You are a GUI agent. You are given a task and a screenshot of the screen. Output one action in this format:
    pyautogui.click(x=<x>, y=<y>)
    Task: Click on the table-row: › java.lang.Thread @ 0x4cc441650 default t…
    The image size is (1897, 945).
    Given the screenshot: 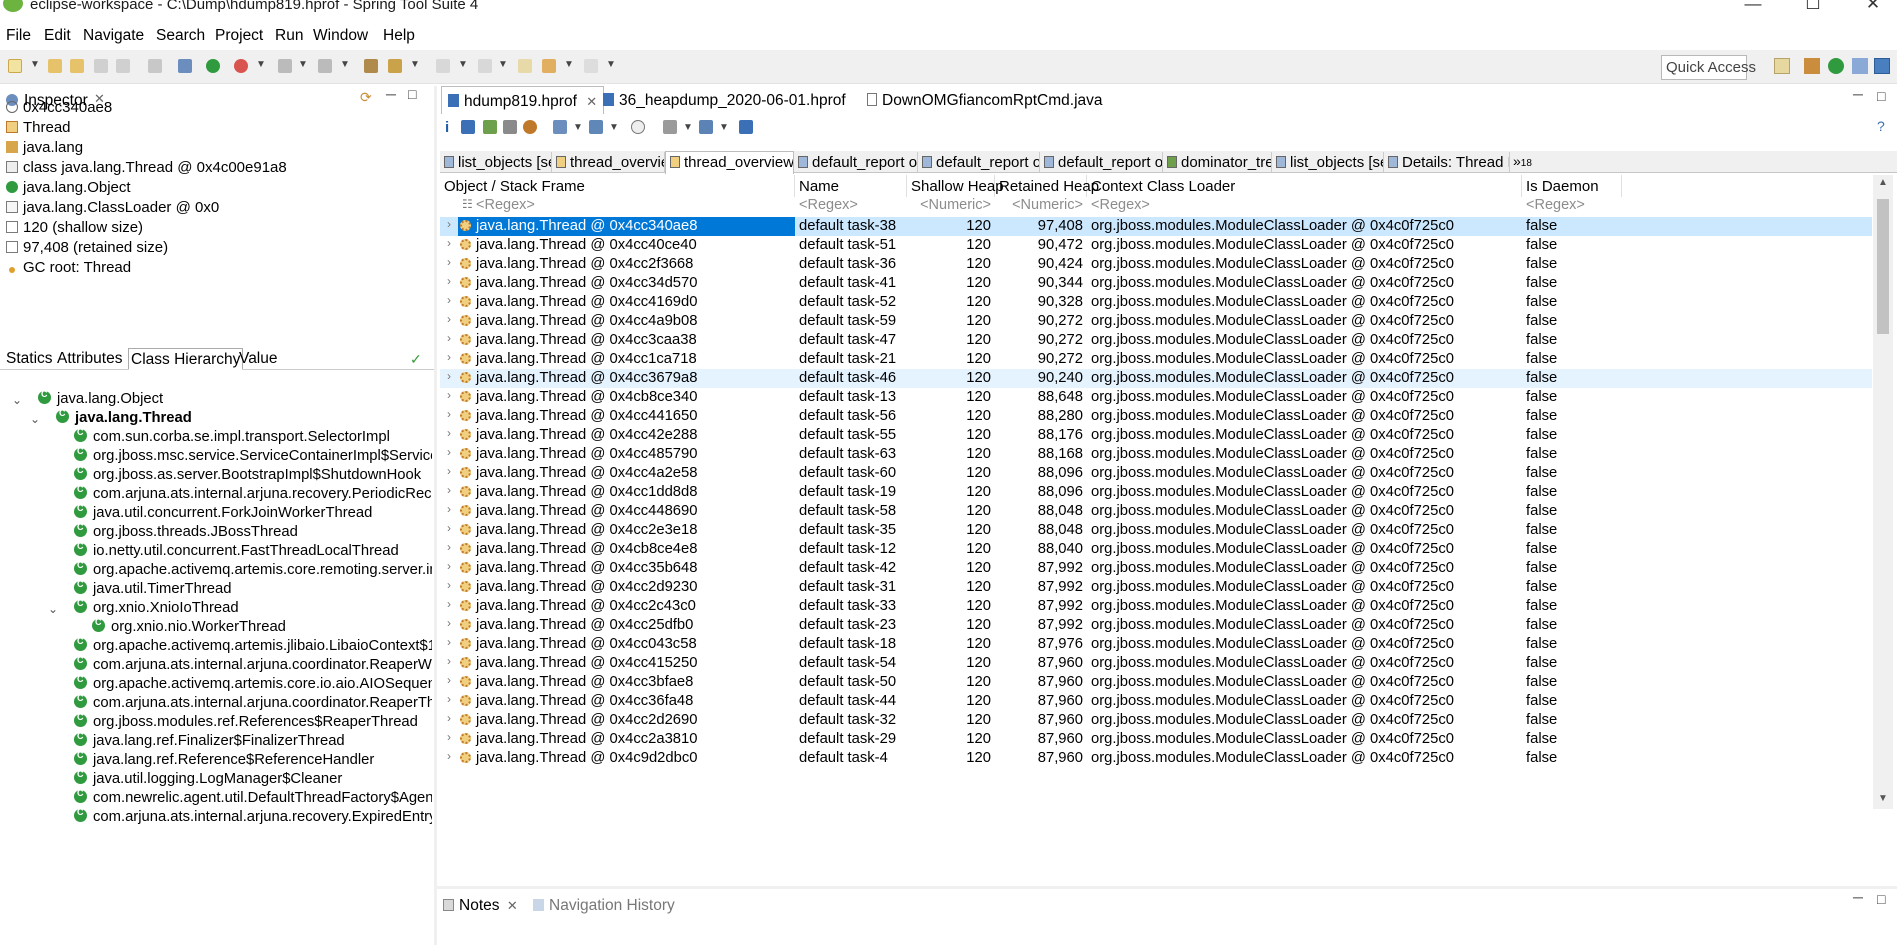 What is the action you would take?
    pyautogui.click(x=1156, y=416)
    